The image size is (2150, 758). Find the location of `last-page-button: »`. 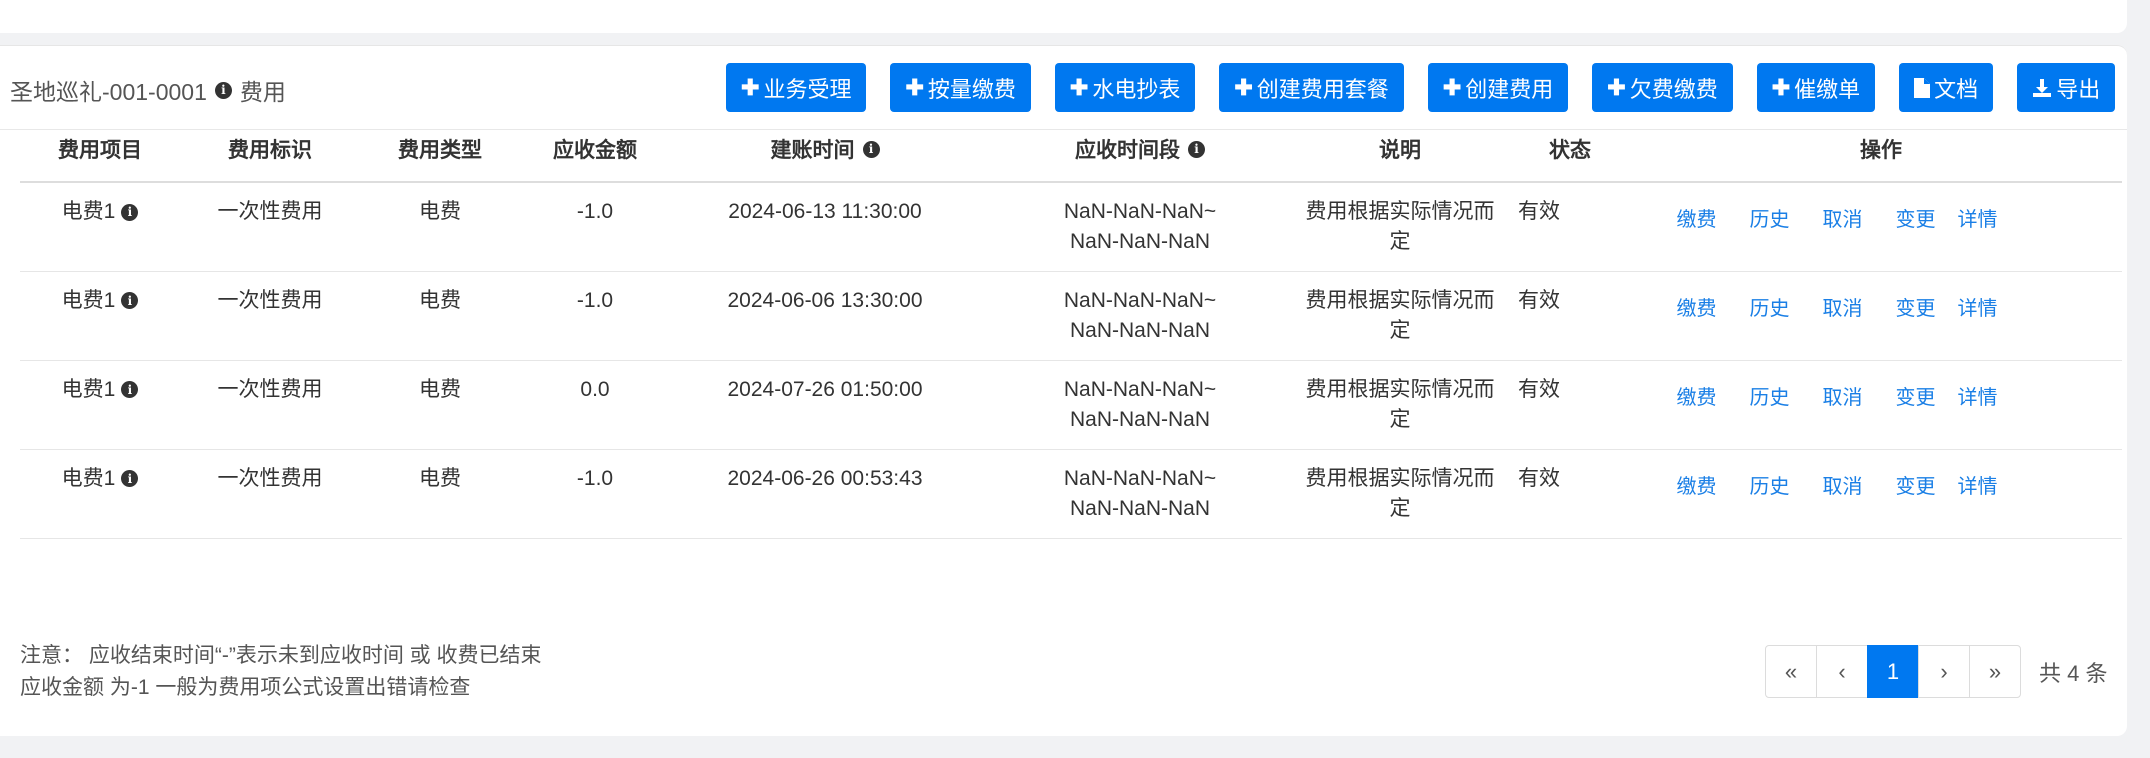

last-page-button: » is located at coordinates (1995, 671).